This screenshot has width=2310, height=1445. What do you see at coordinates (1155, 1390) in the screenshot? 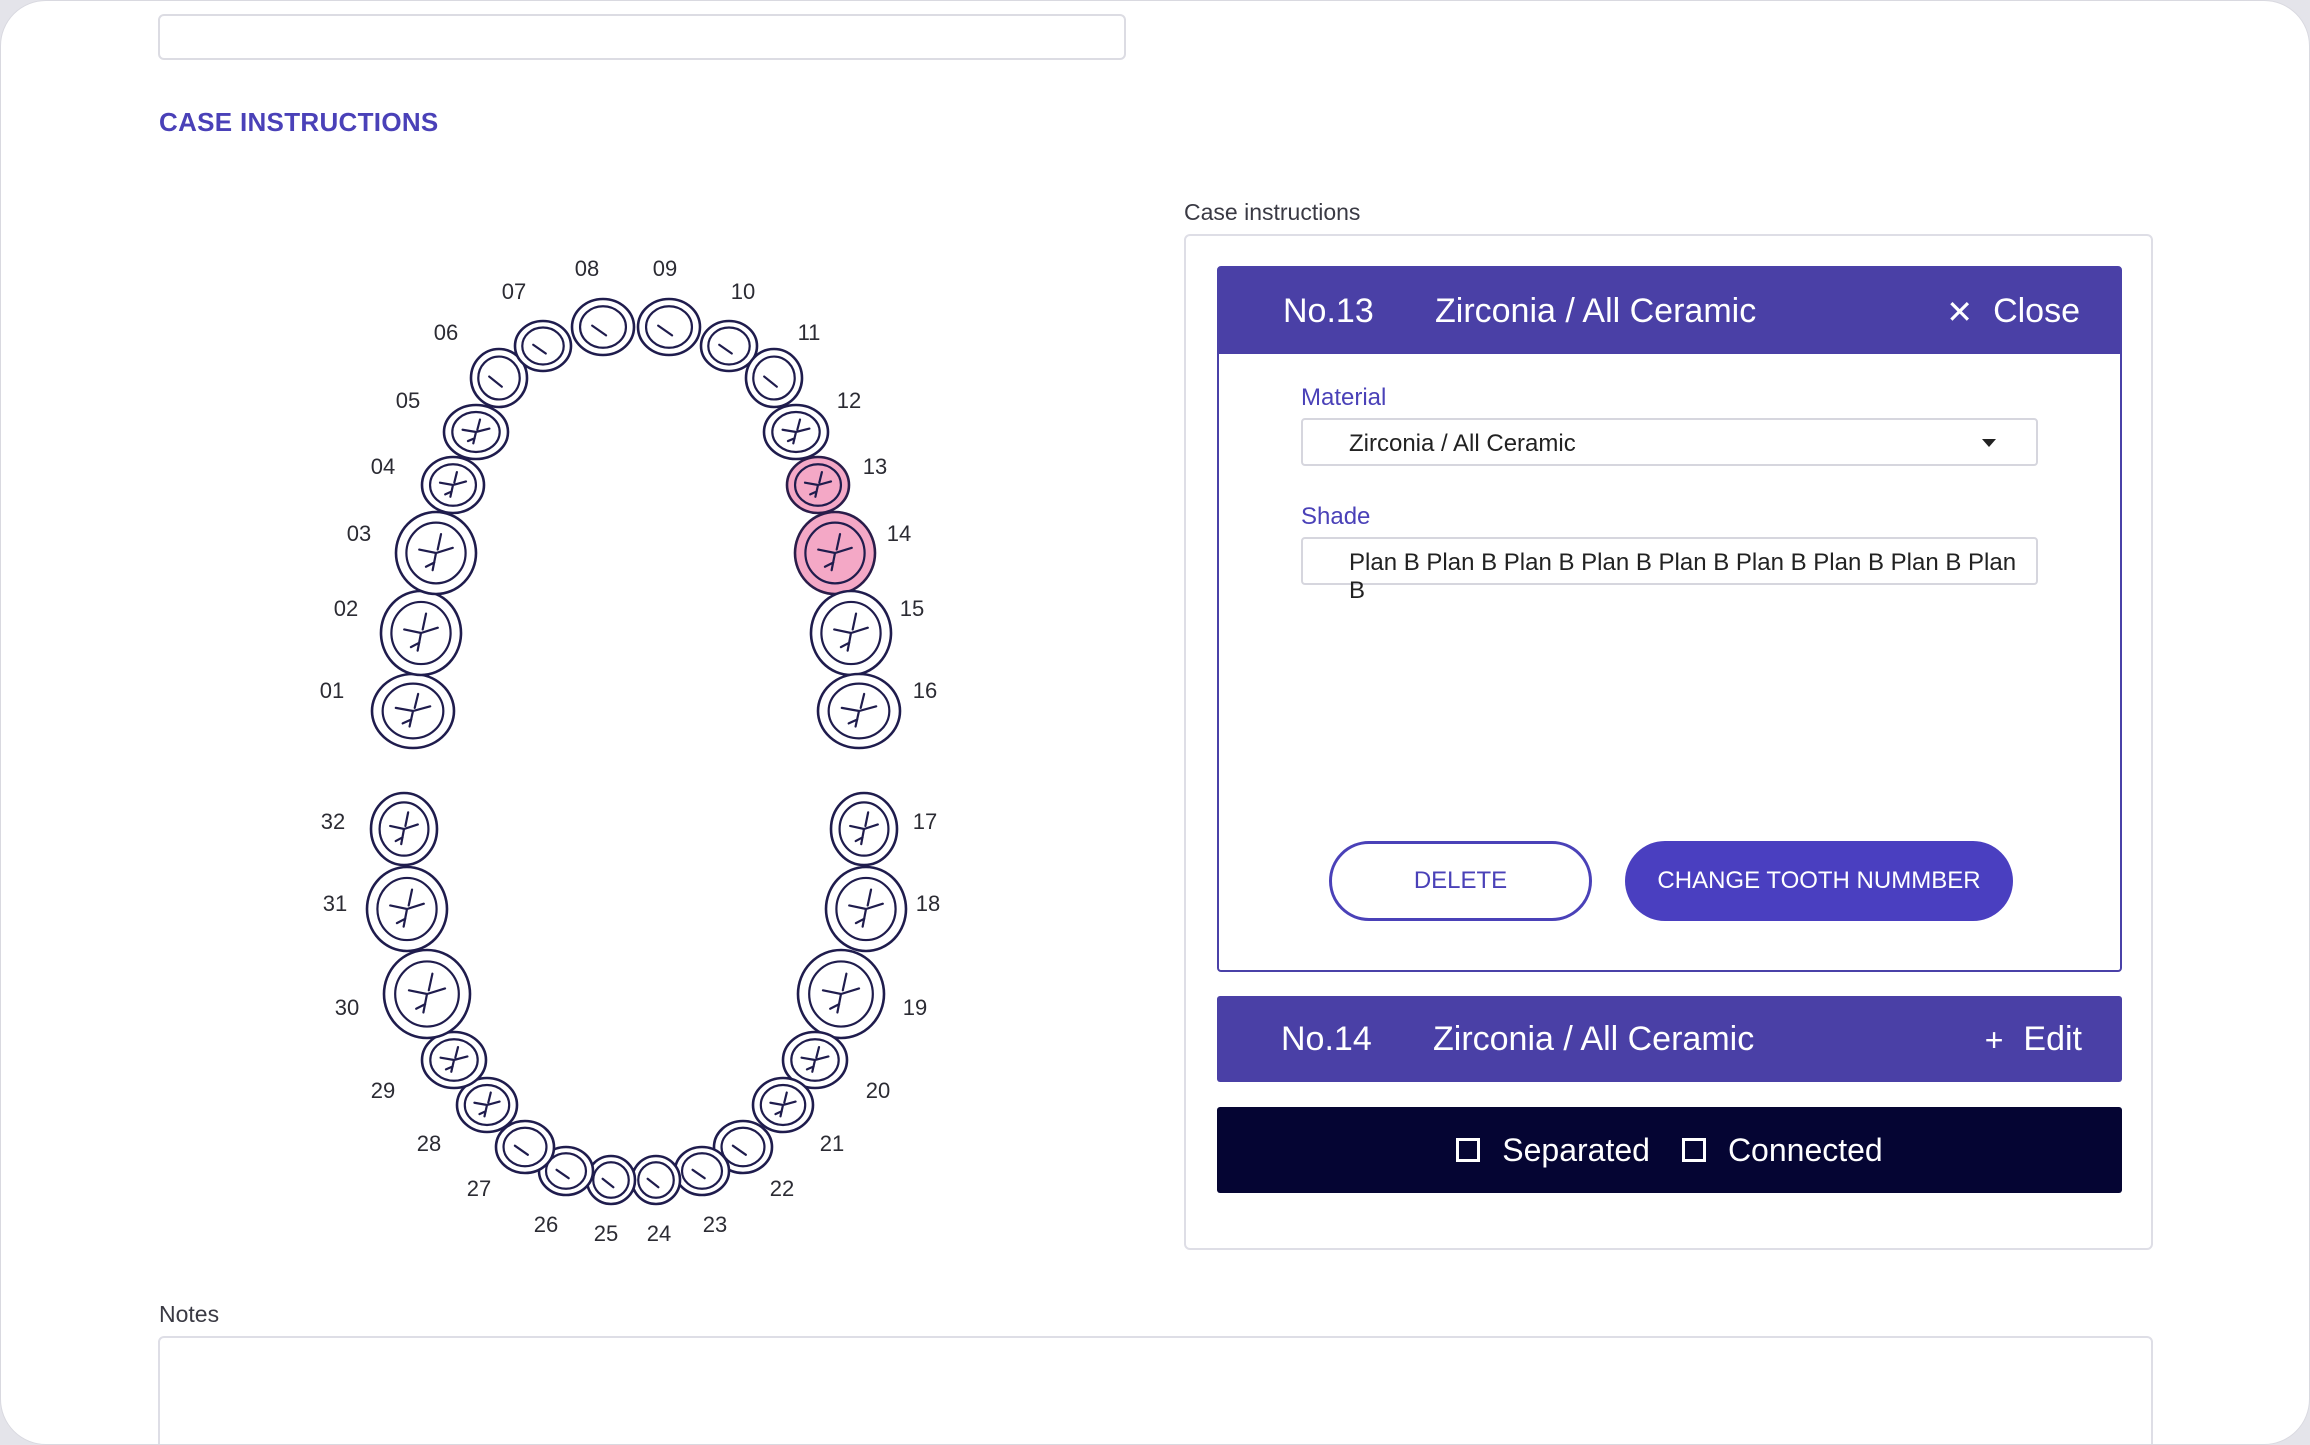
I see `notes-textarea` at bounding box center [1155, 1390].